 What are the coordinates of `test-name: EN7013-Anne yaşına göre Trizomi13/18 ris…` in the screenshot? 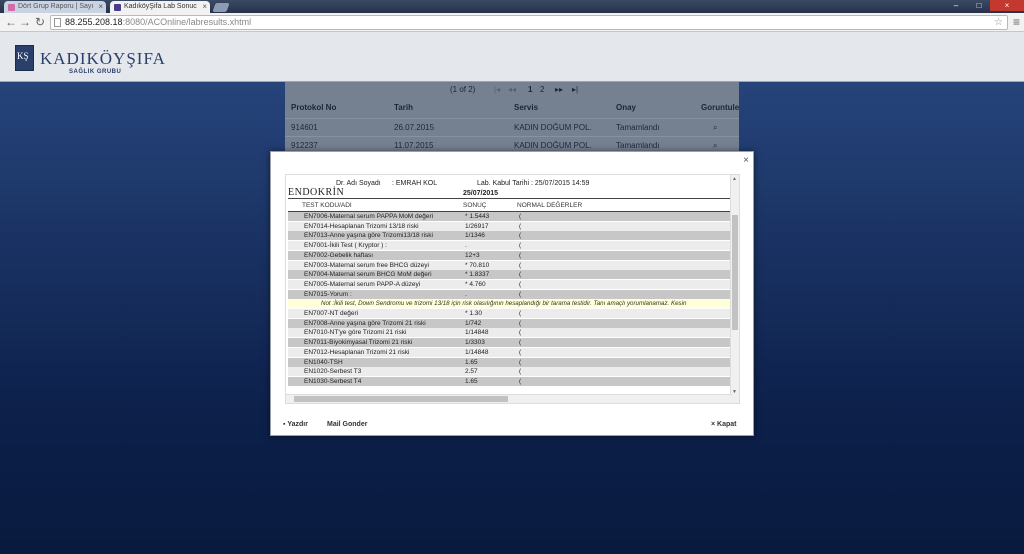 It's located at (368, 236).